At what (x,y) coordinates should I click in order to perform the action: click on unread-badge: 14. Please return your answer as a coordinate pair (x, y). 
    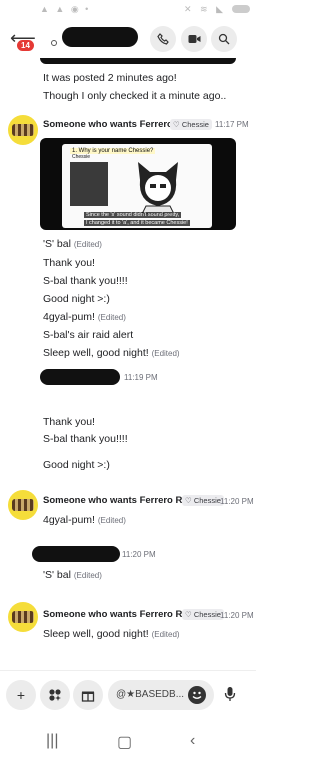
    Looking at the image, I should click on (25, 45).